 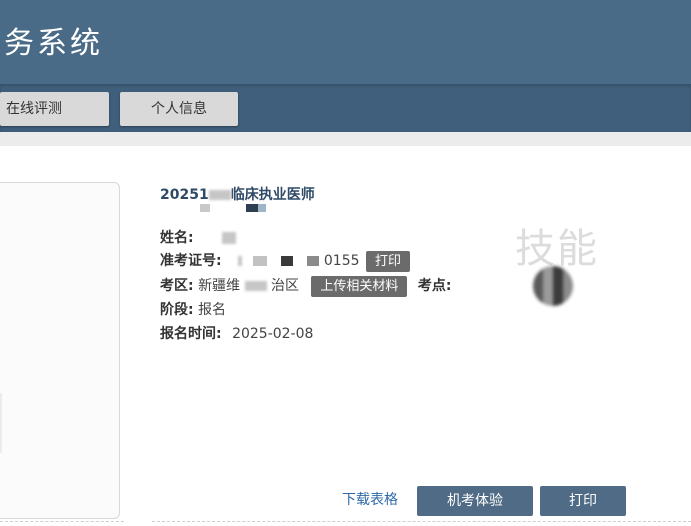 I want to click on area-value-start: 新疆维, so click(x=219, y=286).